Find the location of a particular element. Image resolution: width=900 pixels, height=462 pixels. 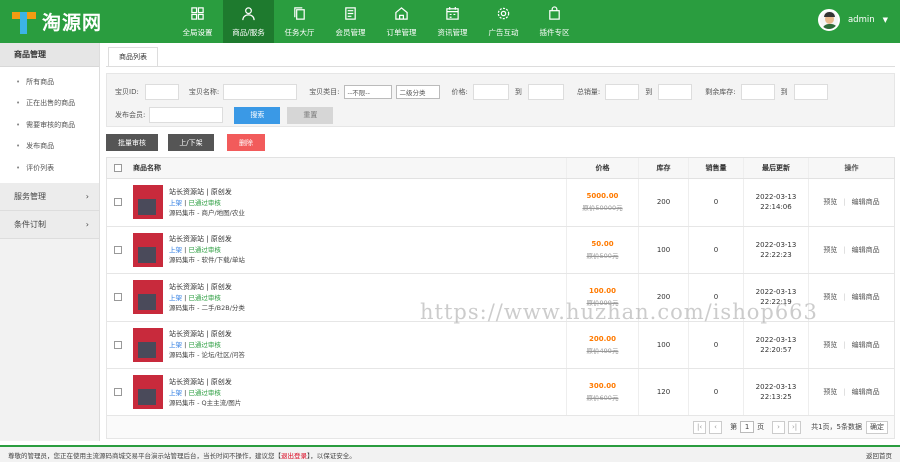

name-input is located at coordinates (260, 92).